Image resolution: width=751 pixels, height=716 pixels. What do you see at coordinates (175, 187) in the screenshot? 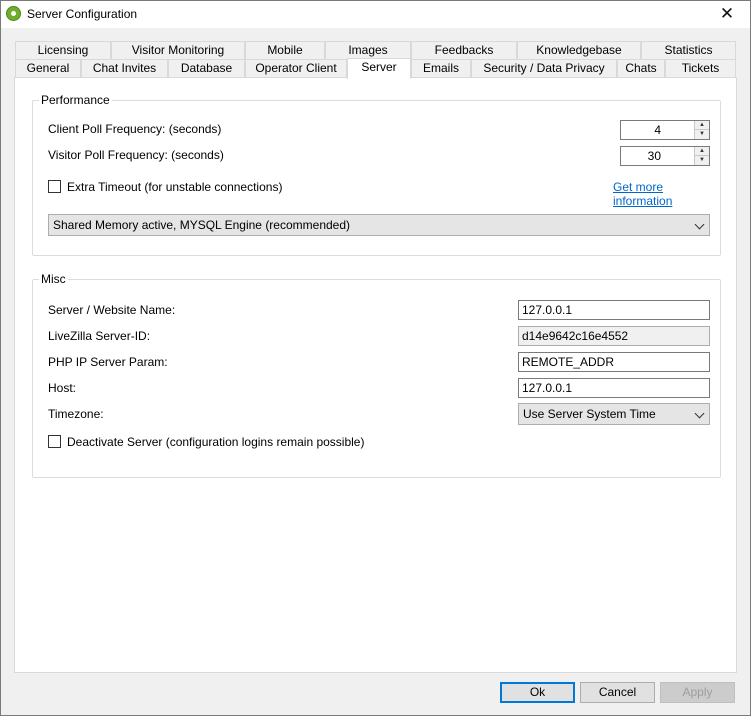
I see `extra-timeout-label: Extra Timeout (for unstable connections)` at bounding box center [175, 187].